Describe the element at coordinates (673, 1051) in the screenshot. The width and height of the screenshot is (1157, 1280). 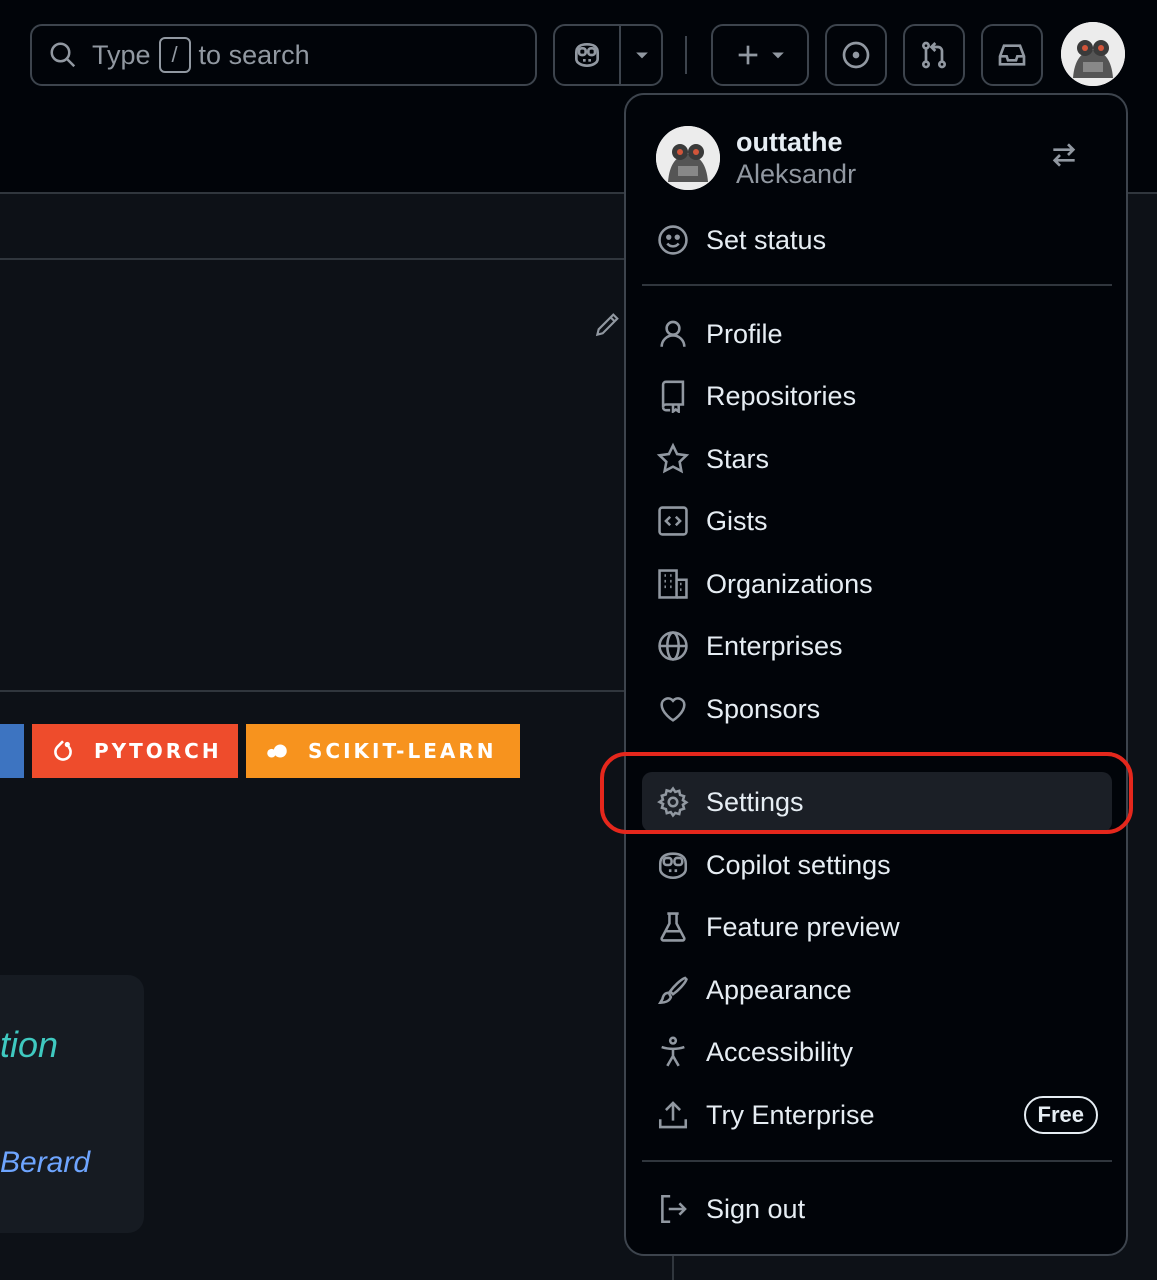
I see `accessibility-icon` at that location.